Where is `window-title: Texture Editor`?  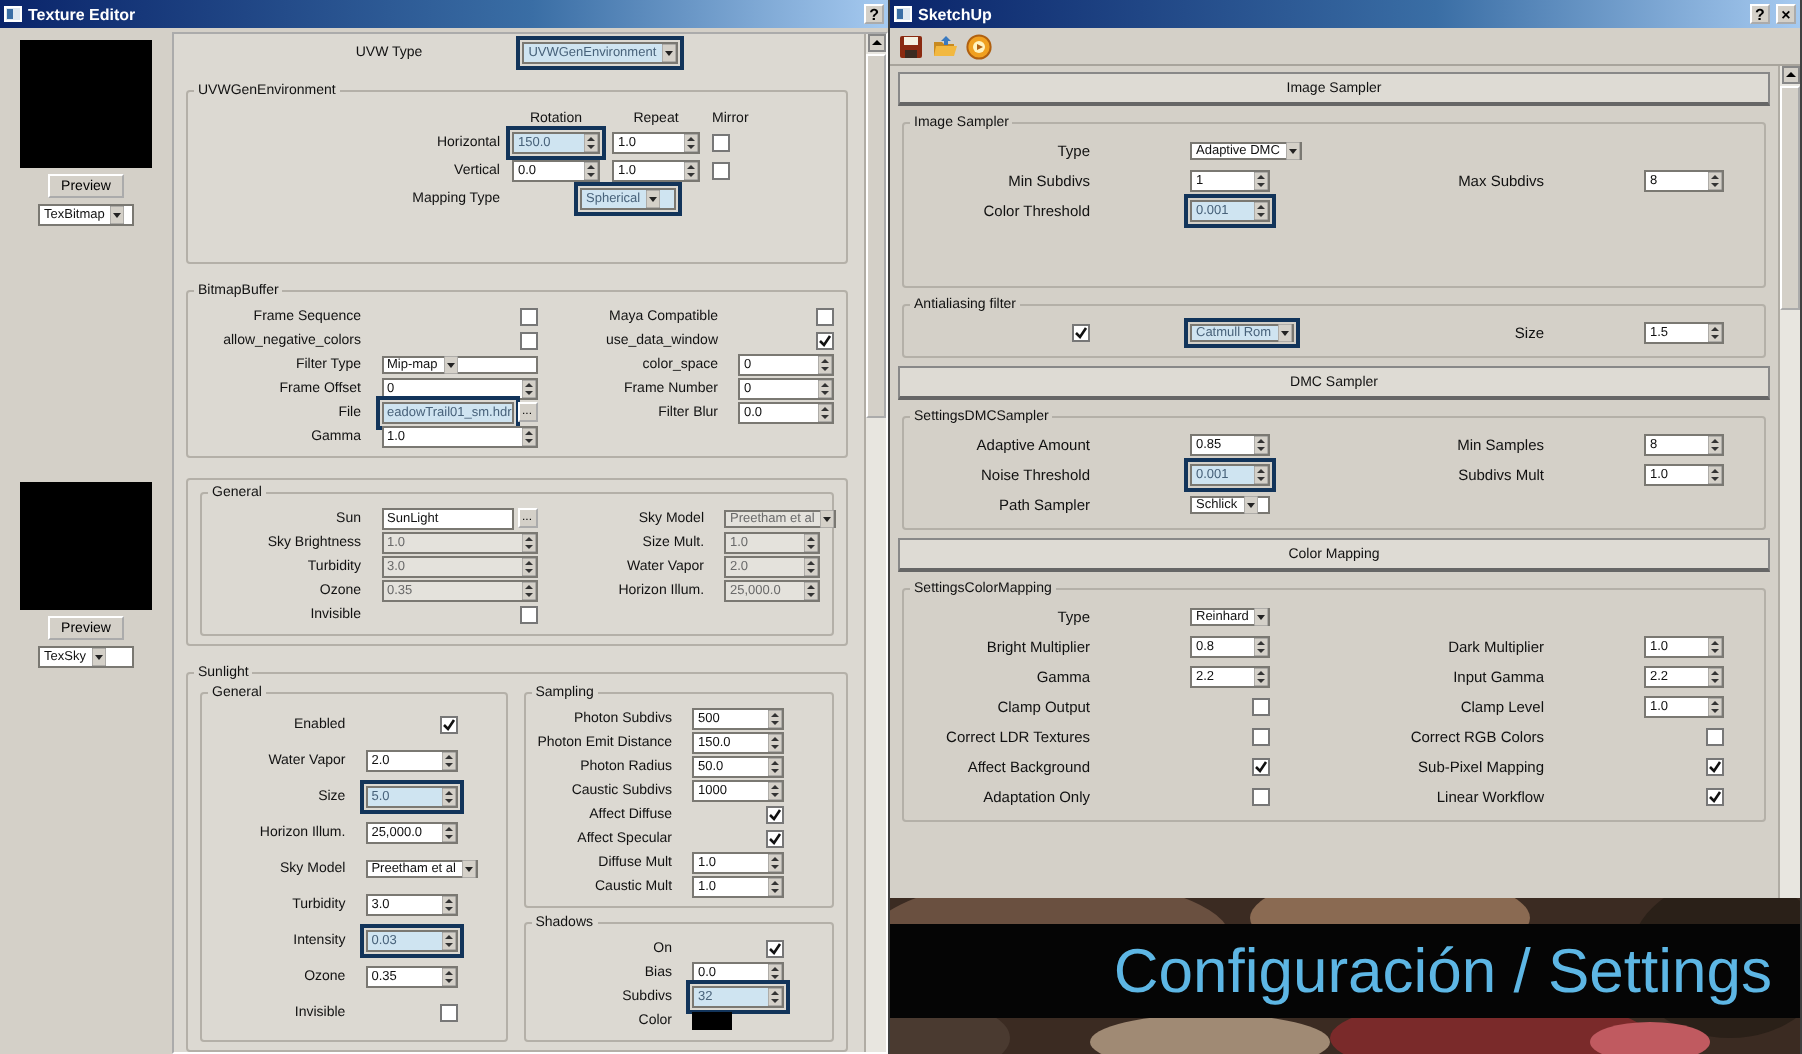 window-title: Texture Editor is located at coordinates (83, 14).